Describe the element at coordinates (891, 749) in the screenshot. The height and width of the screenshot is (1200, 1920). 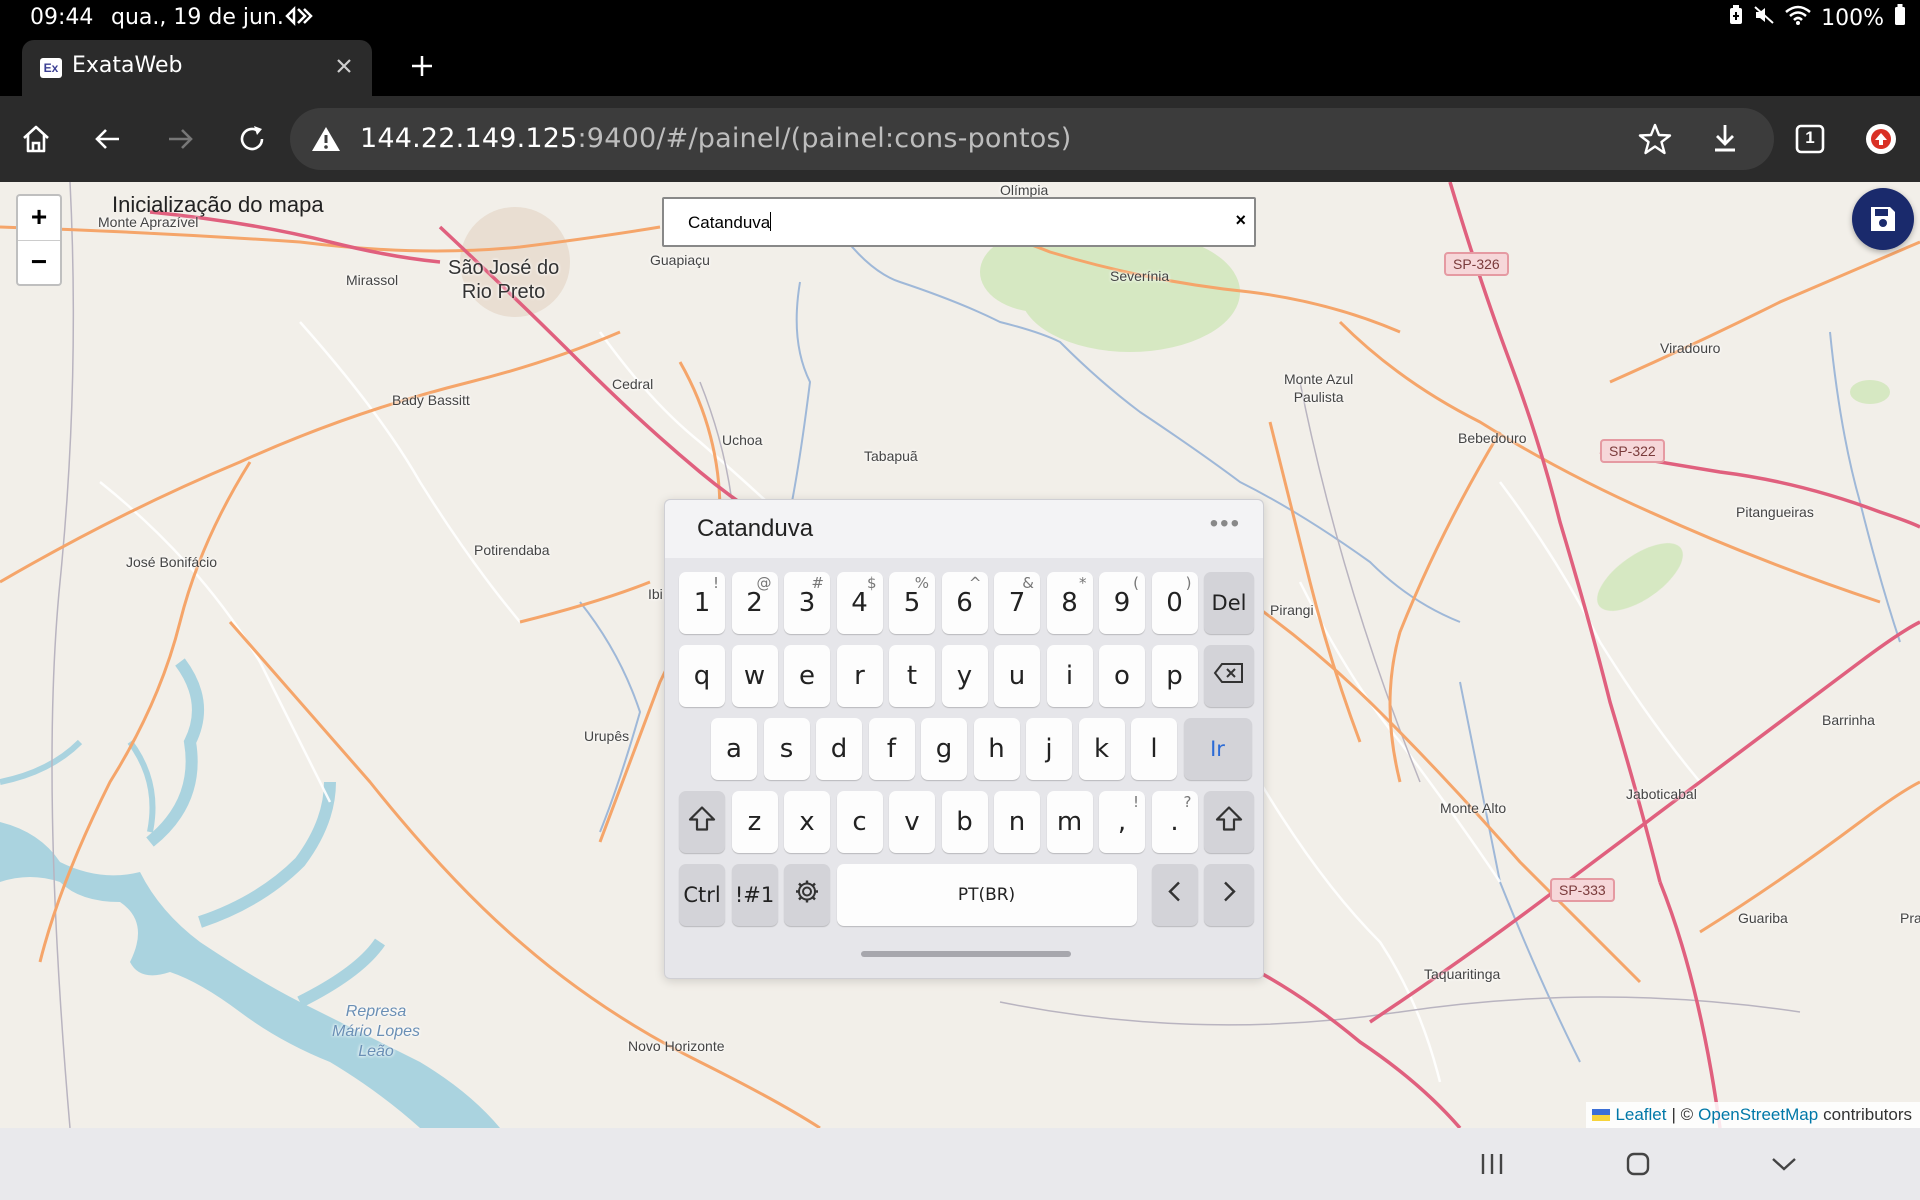
I see `key-f: f` at that location.